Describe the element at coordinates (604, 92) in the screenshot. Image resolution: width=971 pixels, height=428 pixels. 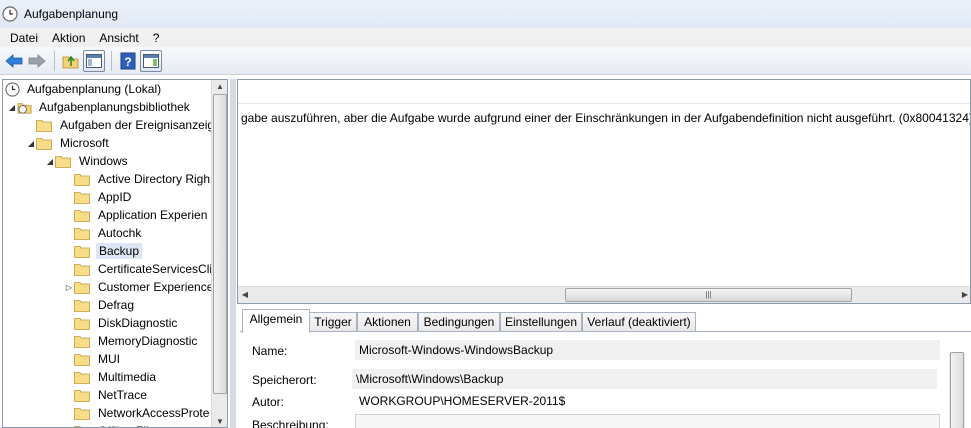
I see `list-header` at that location.